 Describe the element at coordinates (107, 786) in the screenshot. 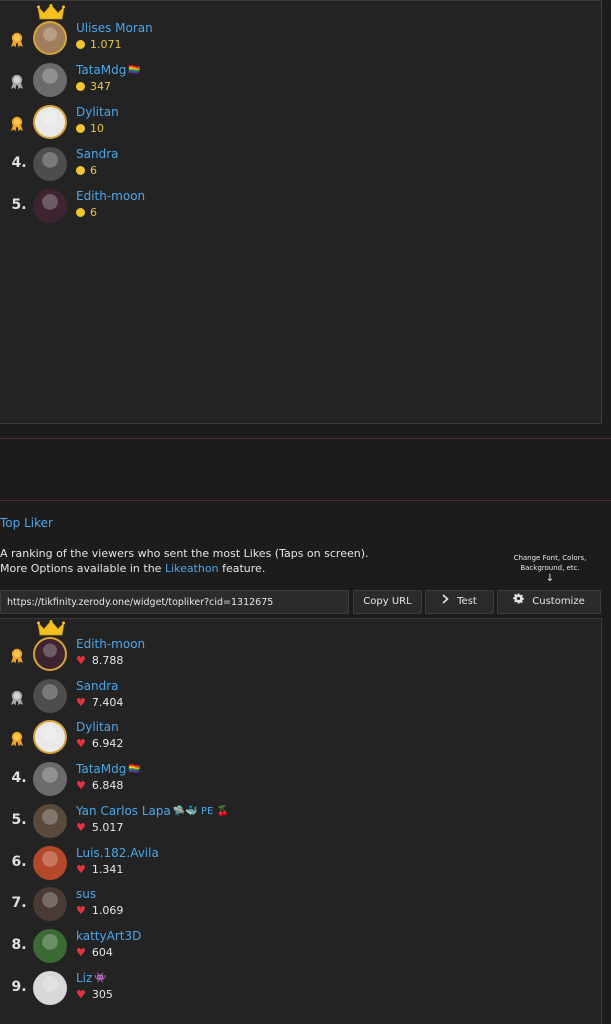

I see `score-value: 6.848` at that location.